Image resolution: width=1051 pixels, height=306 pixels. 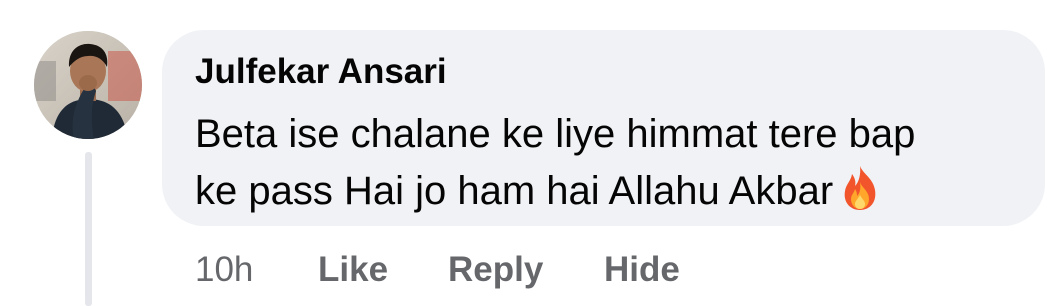 I want to click on author-name: Julfekar Ansari, so click(x=321, y=72).